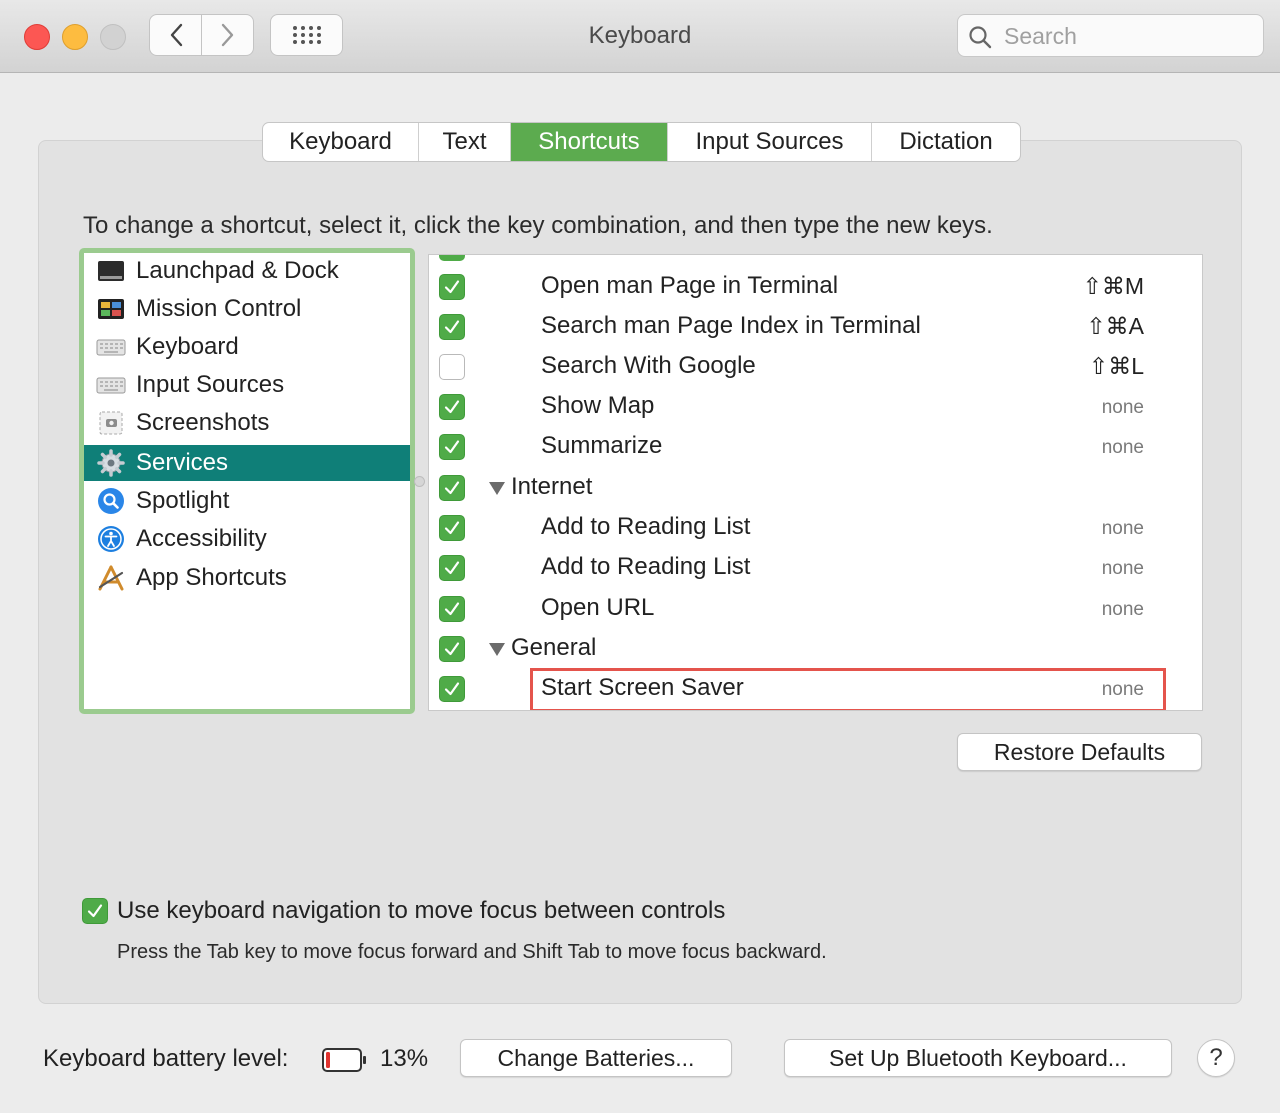 This screenshot has width=1280, height=1113. Describe the element at coordinates (111, 271) in the screenshot. I see `launchpad-dock-icon` at that location.